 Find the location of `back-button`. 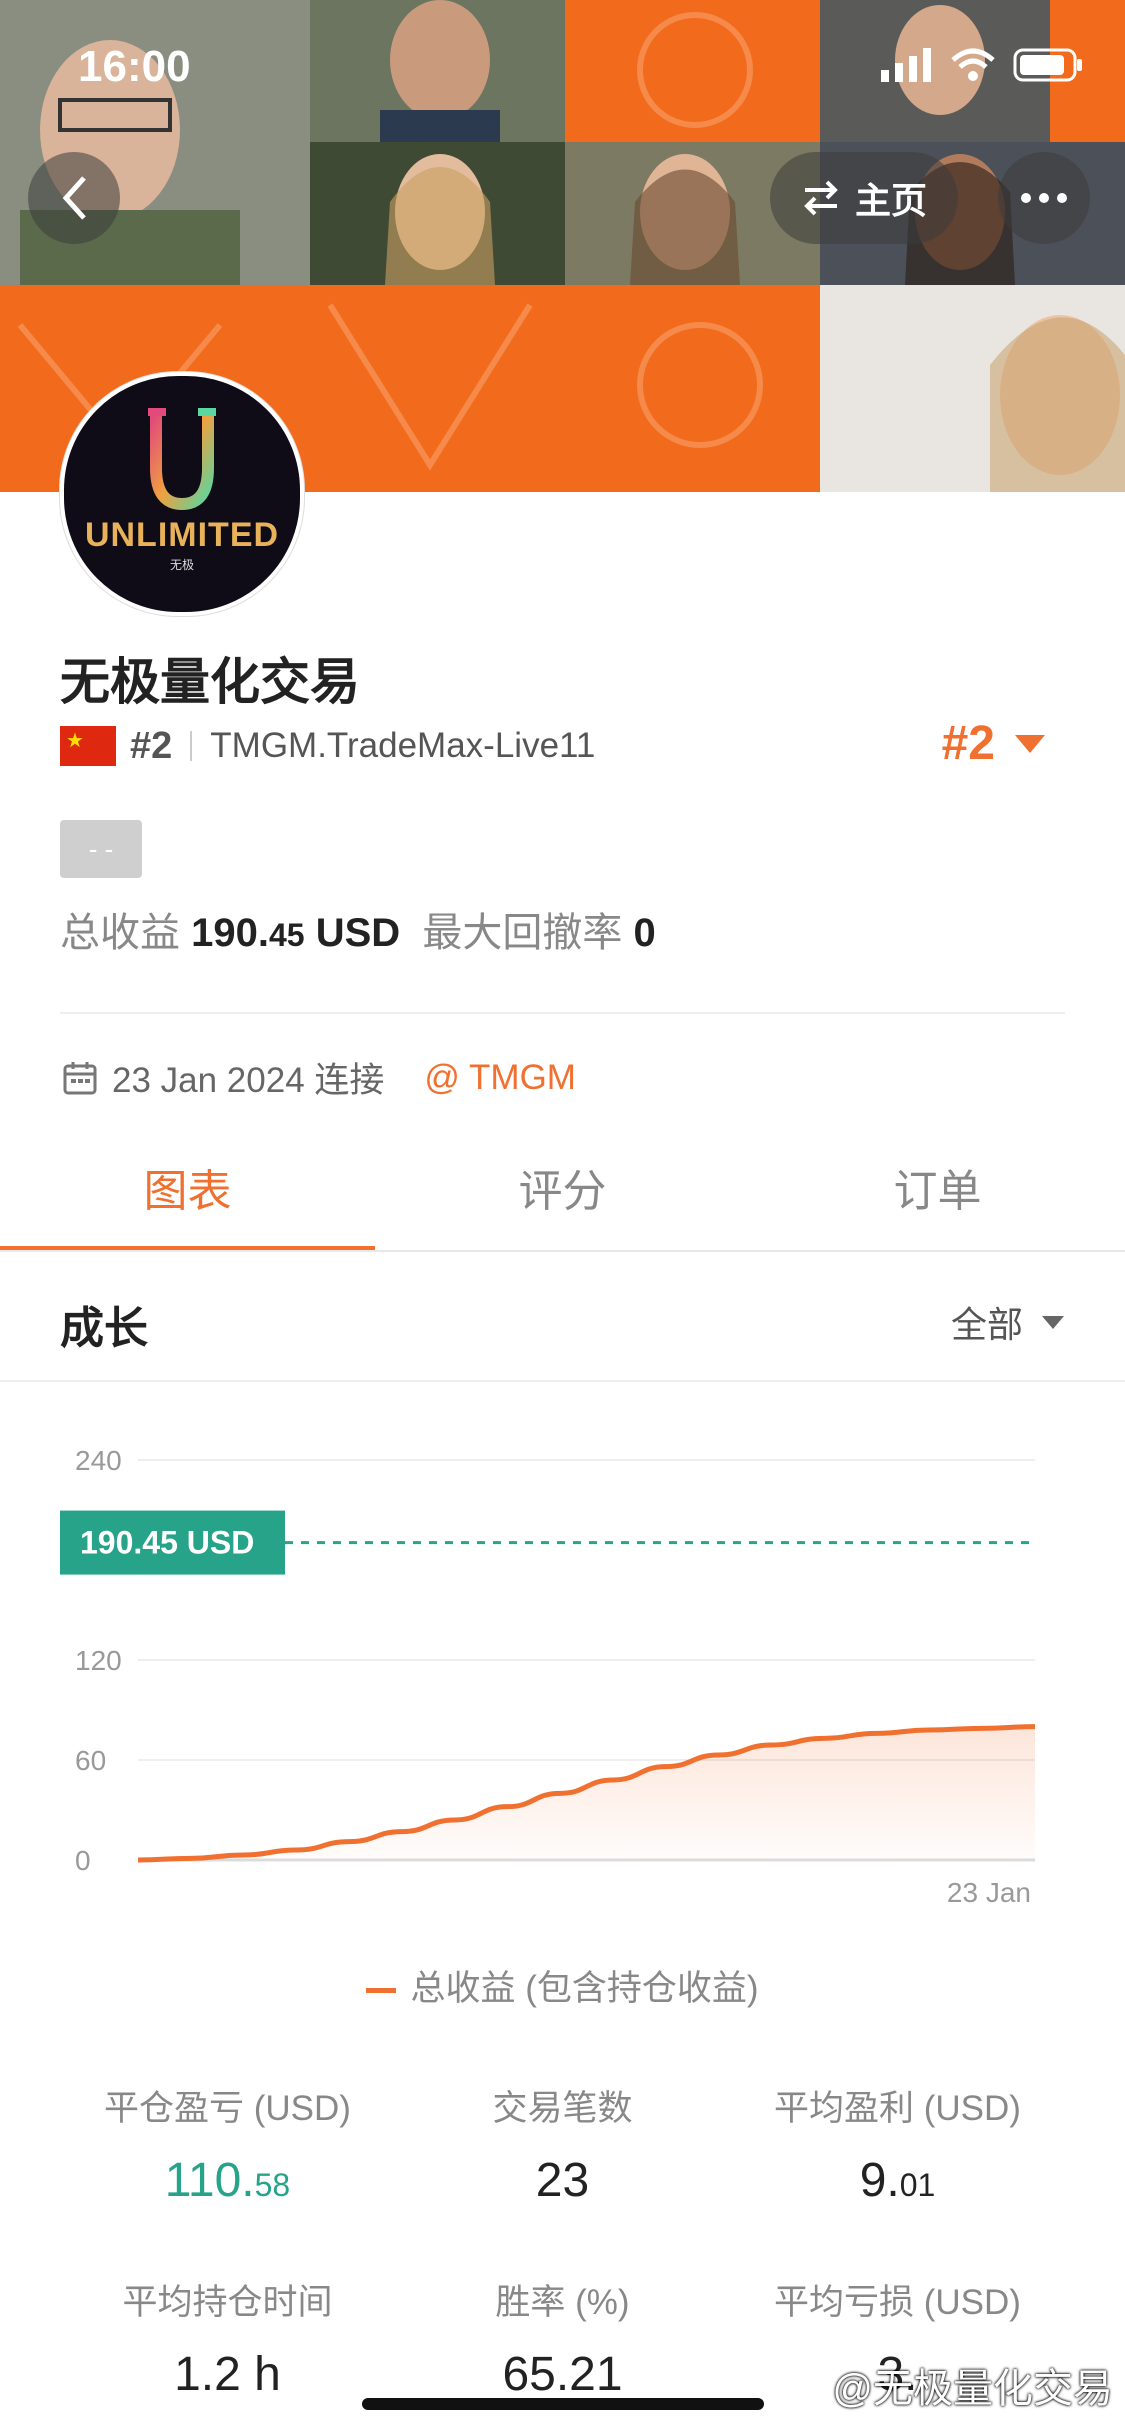

back-button is located at coordinates (74, 198).